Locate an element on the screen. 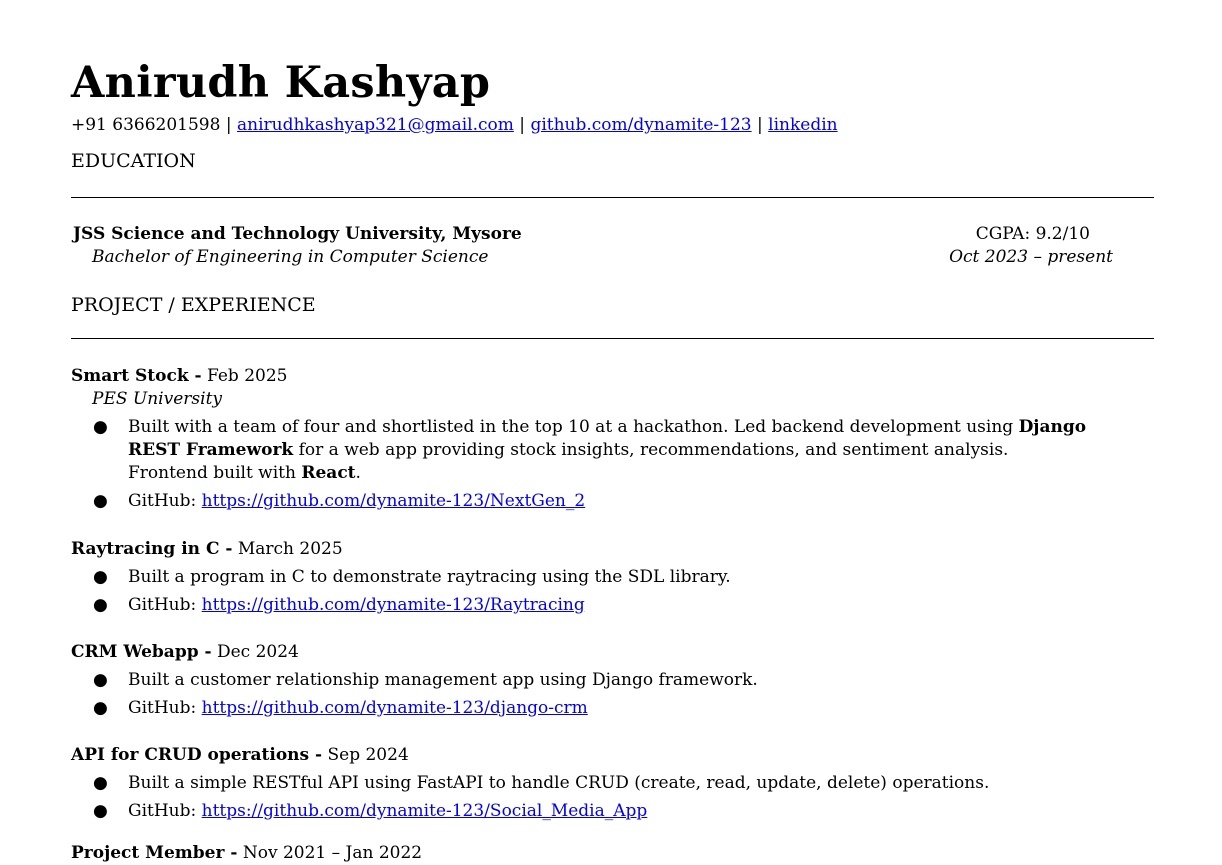  project-entry-member: Project Member - Nov 2021 – Jan 2022 is located at coordinates (612, 853).